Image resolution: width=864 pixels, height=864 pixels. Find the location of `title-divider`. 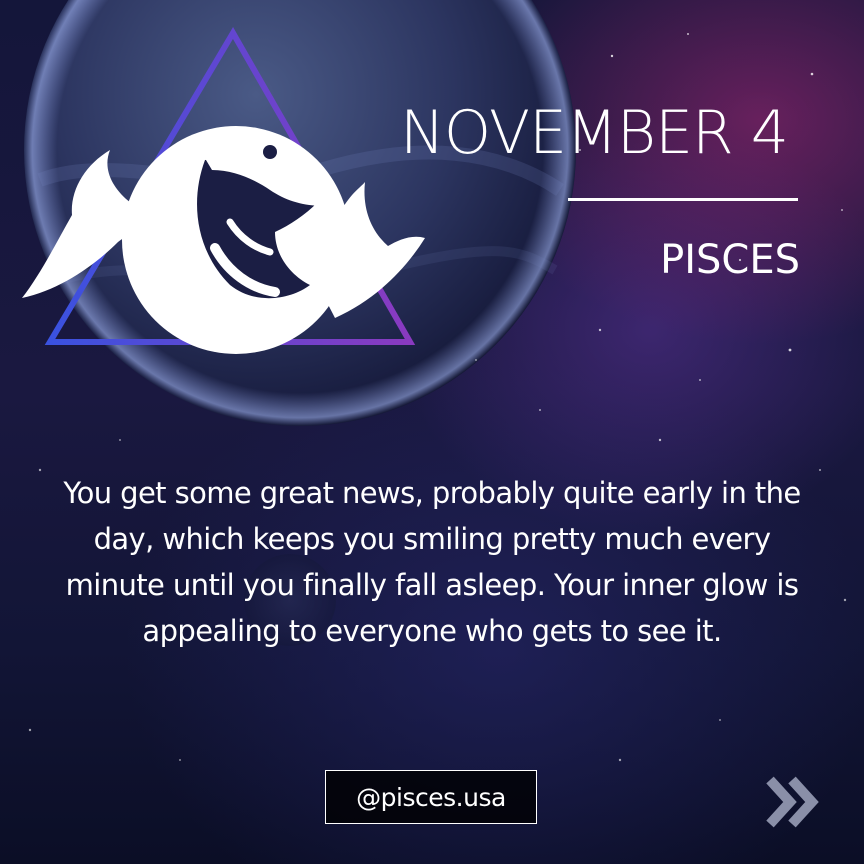

title-divider is located at coordinates (683, 199).